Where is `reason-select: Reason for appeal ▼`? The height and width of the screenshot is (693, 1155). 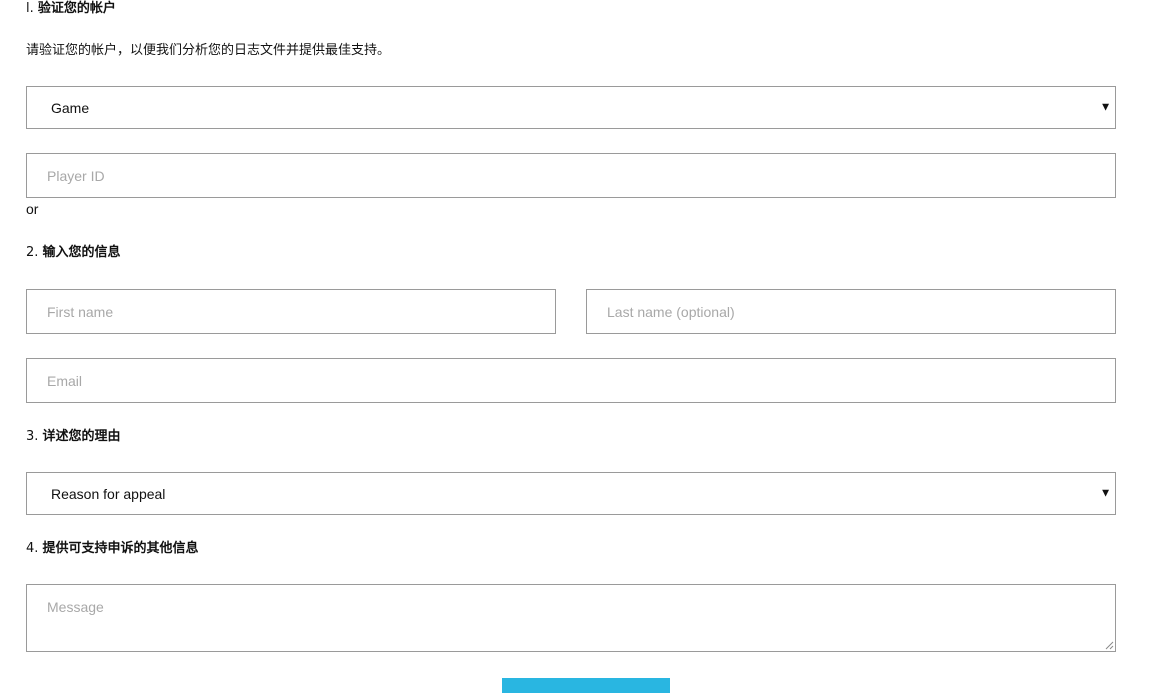 reason-select: Reason for appeal ▼ is located at coordinates (571, 493).